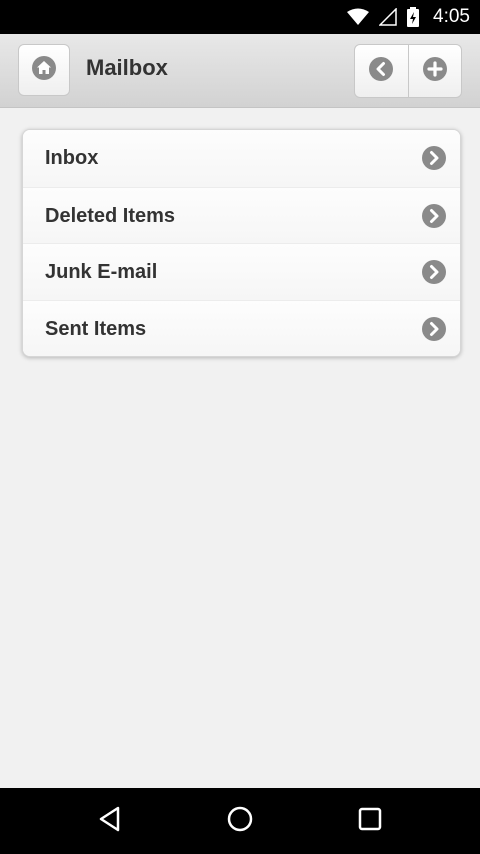 The image size is (480, 854). Describe the element at coordinates (110, 215) in the screenshot. I see `list-item-label: Deleted Items` at that location.